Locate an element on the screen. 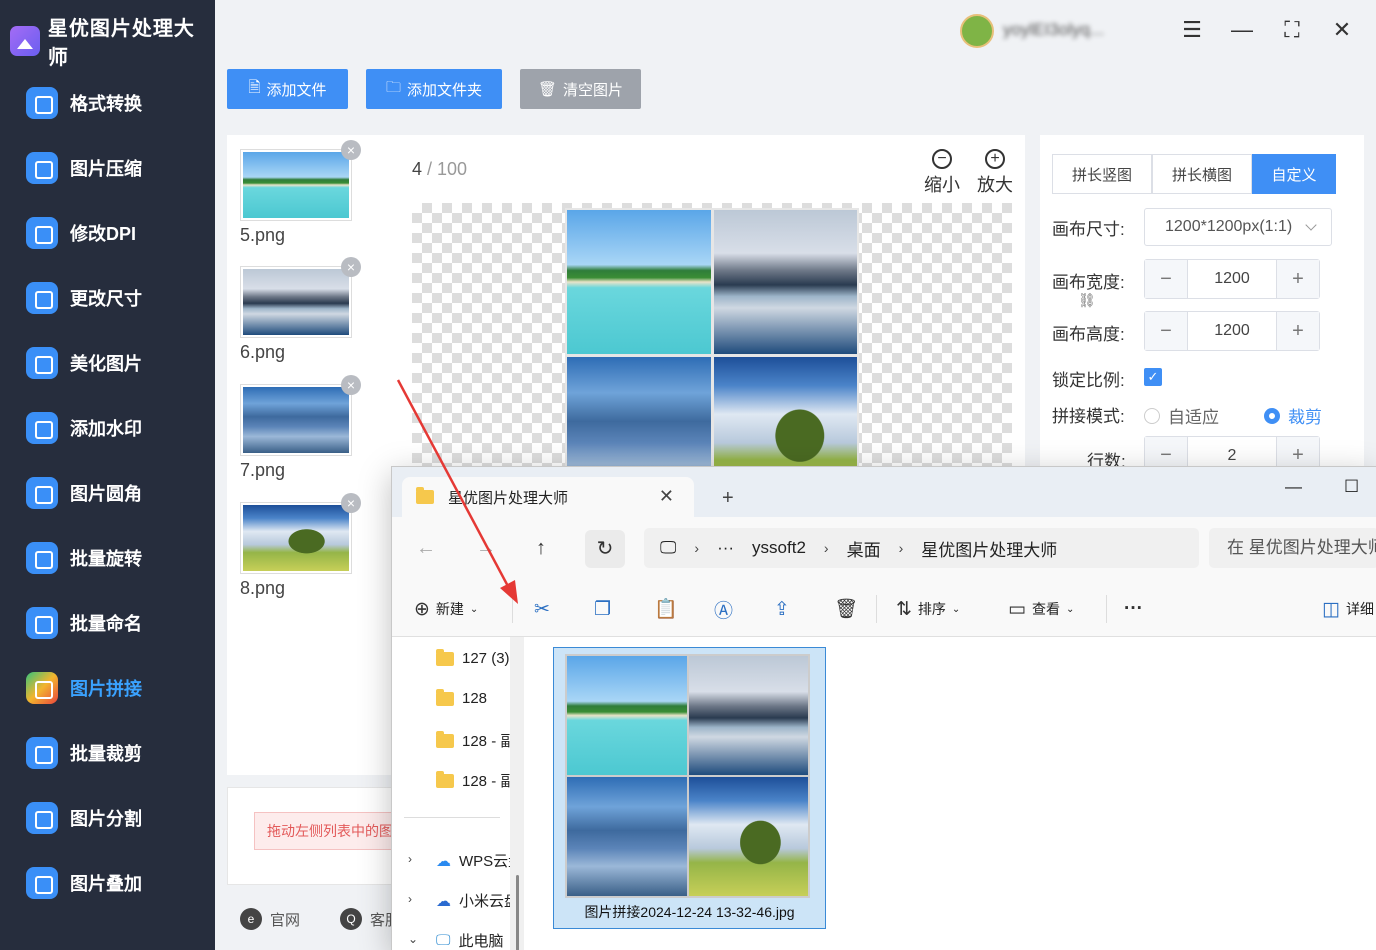  splice-crop-radio: 裁剪 is located at coordinates (1293, 415).